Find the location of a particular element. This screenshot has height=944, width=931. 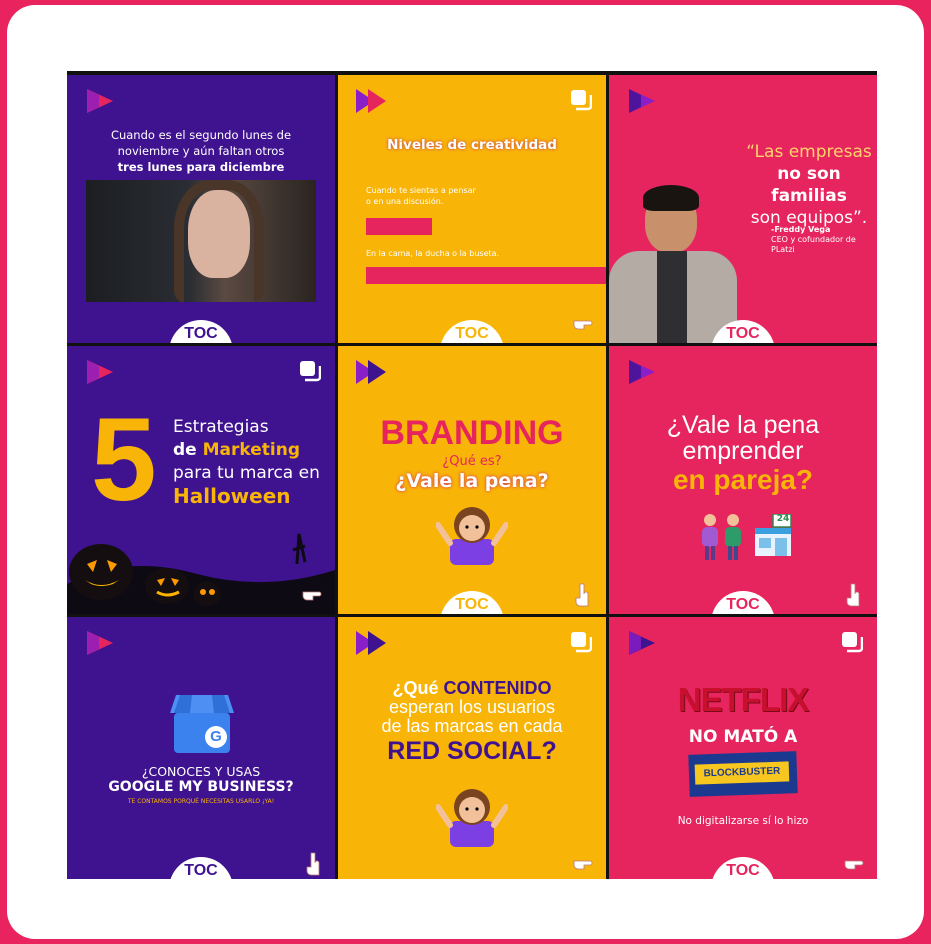

headline-line: NO MATÓ A is located at coordinates (743, 737).